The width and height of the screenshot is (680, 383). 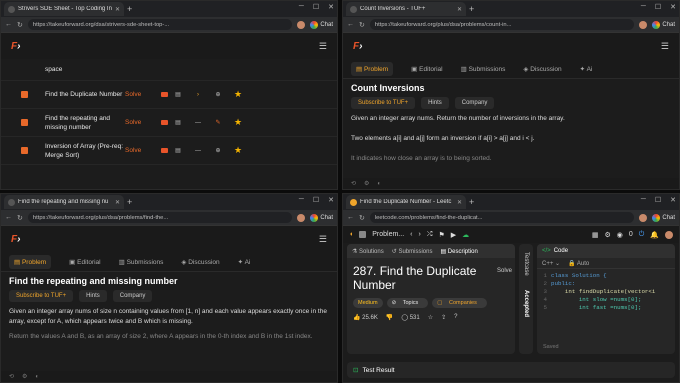 I want to click on companies-chip: ▢ Companies, so click(x=459, y=303).